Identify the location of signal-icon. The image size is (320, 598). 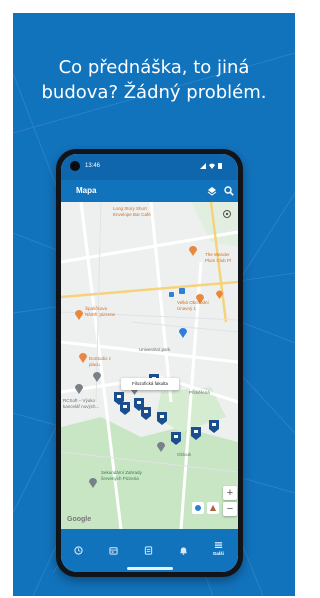
(211, 166).